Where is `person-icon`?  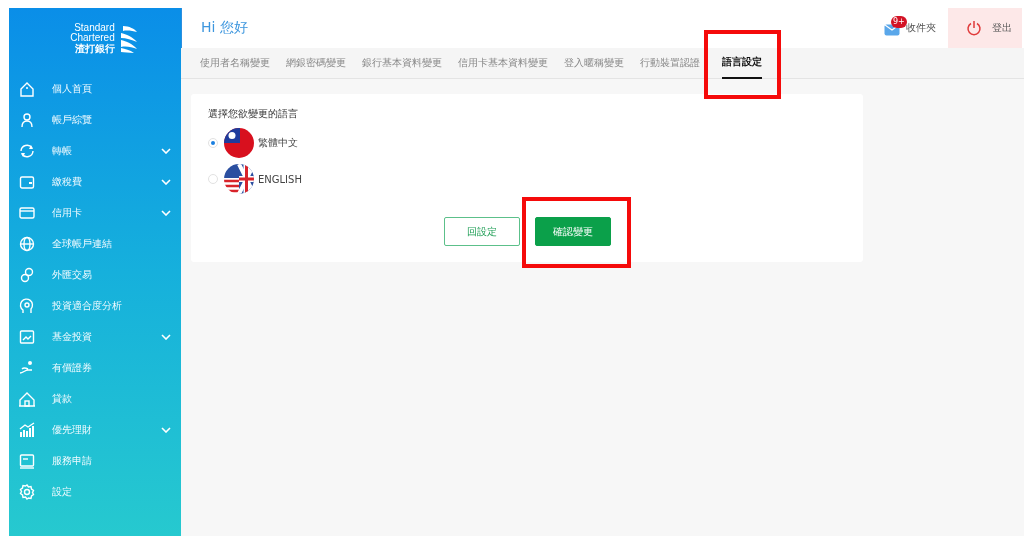
person-icon is located at coordinates (27, 119).